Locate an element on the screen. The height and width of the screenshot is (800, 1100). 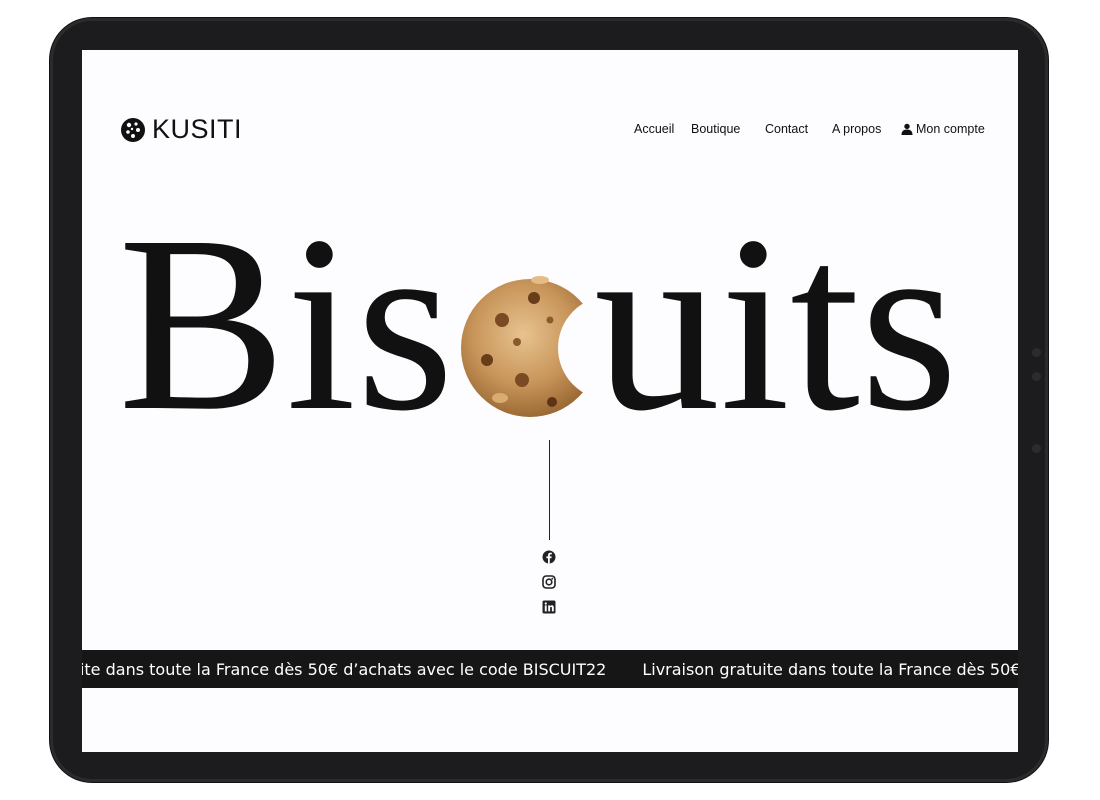
user-icon is located at coordinates (907, 129).